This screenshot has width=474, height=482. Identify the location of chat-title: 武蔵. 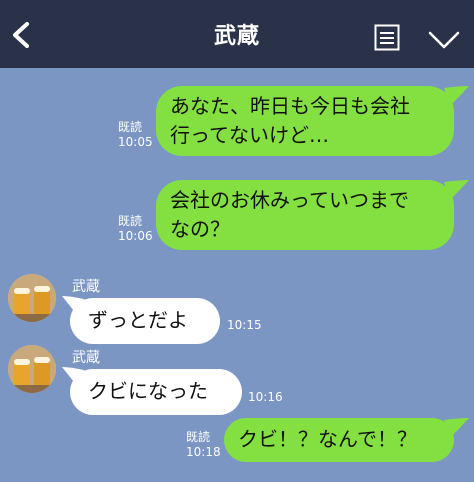
(236, 36).